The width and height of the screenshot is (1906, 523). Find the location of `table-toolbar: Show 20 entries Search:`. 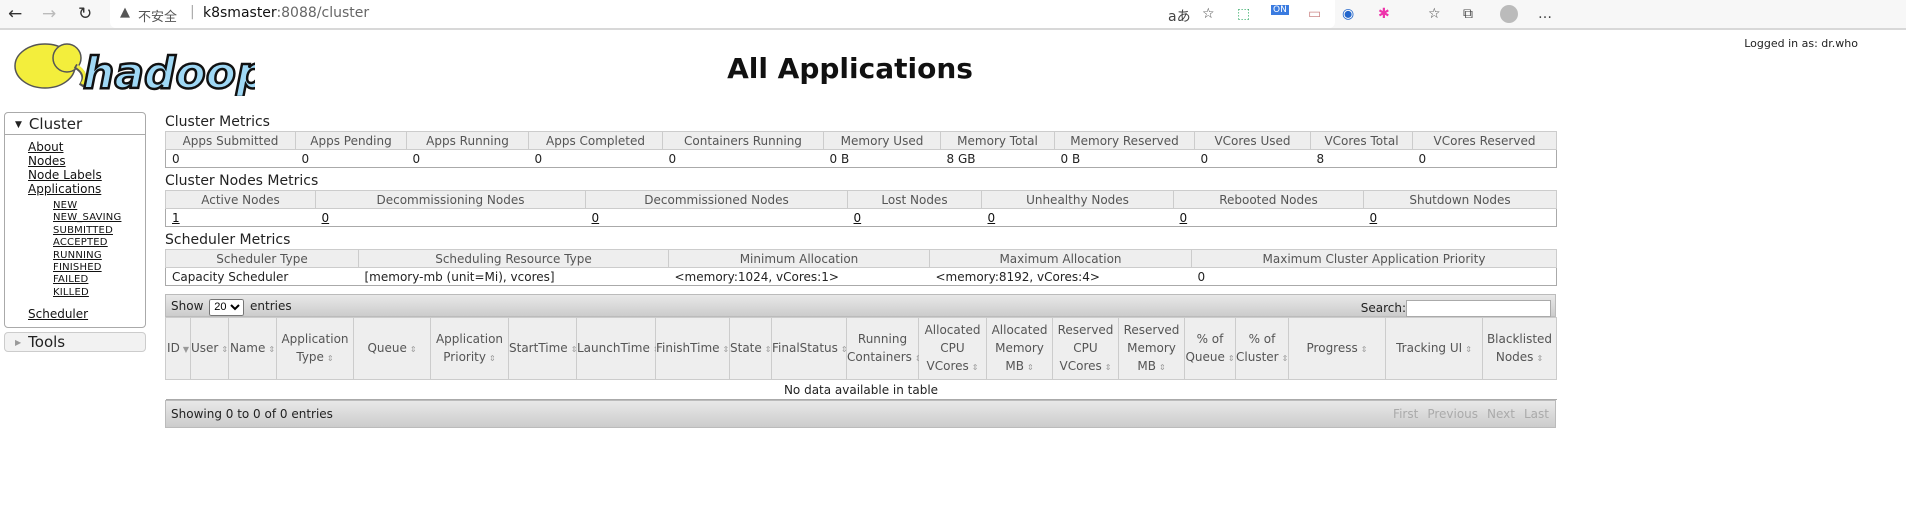

table-toolbar: Show 20 entries Search: is located at coordinates (860, 305).